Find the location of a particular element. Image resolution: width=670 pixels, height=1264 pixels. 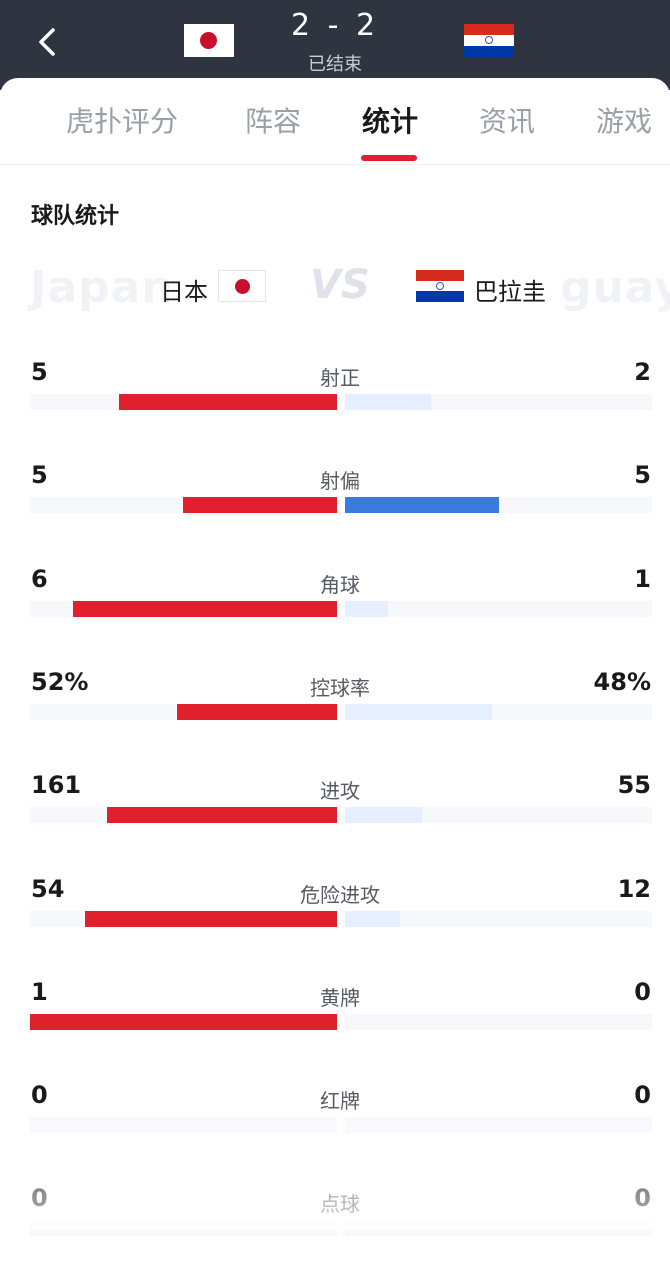

stat-row: 5 射正 2 is located at coordinates (335, 398).